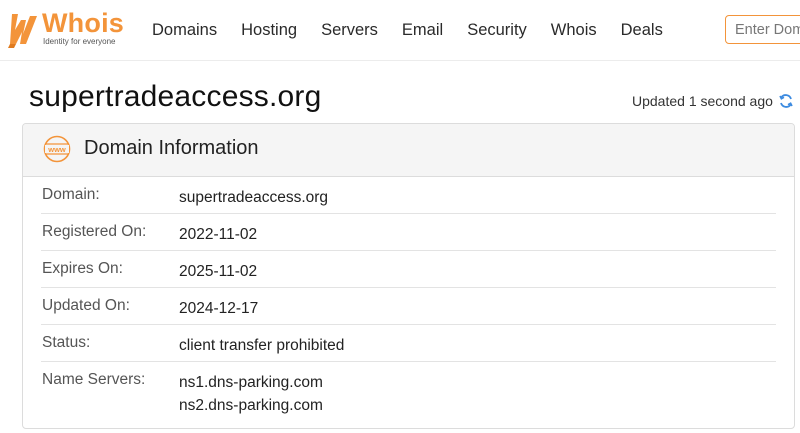  What do you see at coordinates (218, 271) in the screenshot?
I see `row-value: 2025-11-02` at bounding box center [218, 271].